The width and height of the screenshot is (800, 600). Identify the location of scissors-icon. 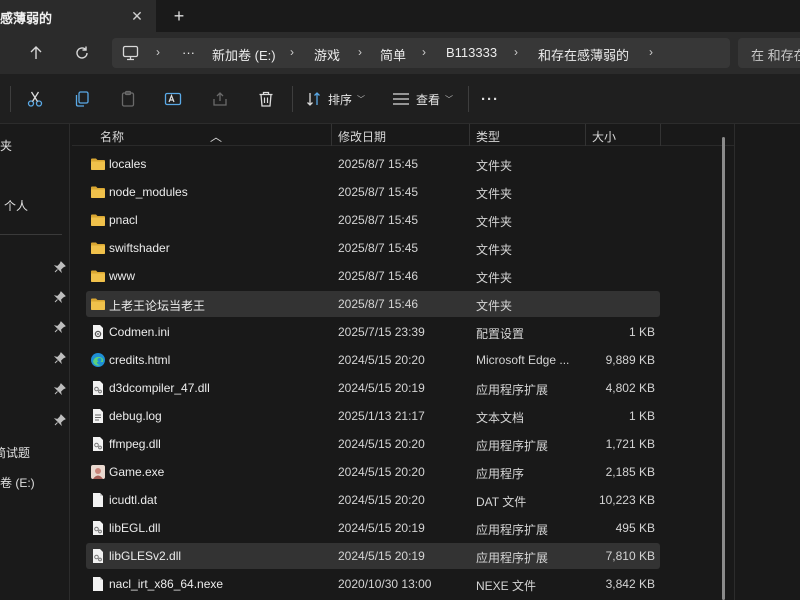
(35, 99).